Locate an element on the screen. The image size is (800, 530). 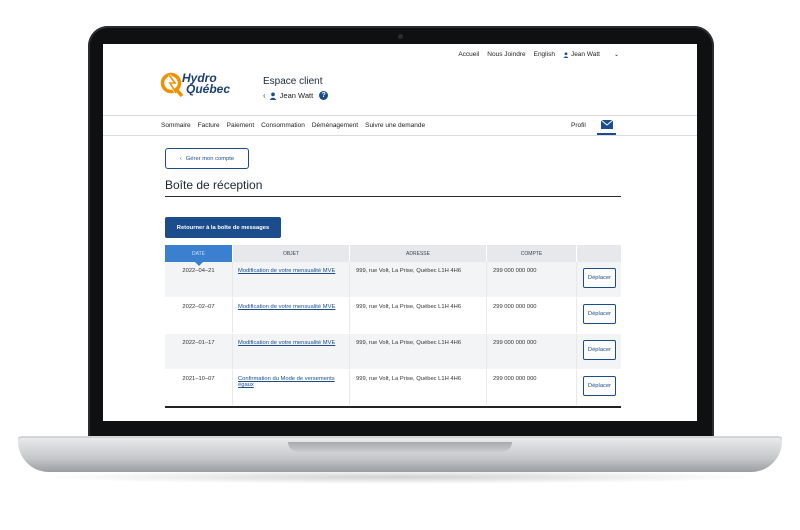
cell-subject: Confirmation du Mode de versements égaux is located at coordinates (291, 387).